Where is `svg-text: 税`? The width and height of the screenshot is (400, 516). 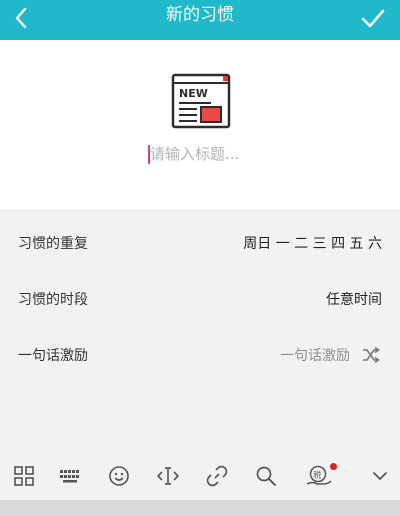
svg-text: 税 is located at coordinates (317, 475).